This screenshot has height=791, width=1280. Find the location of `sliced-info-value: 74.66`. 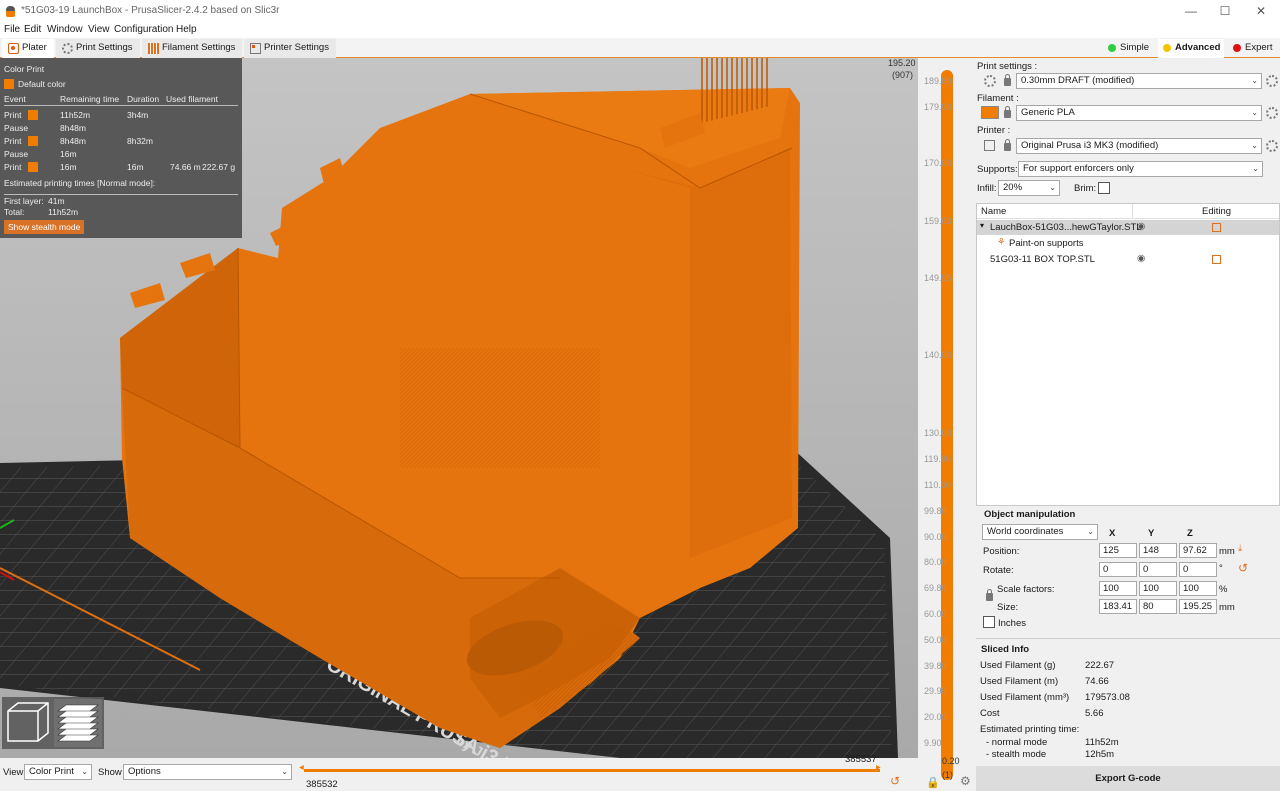

sliced-info-value: 74.66 is located at coordinates (1097, 681).